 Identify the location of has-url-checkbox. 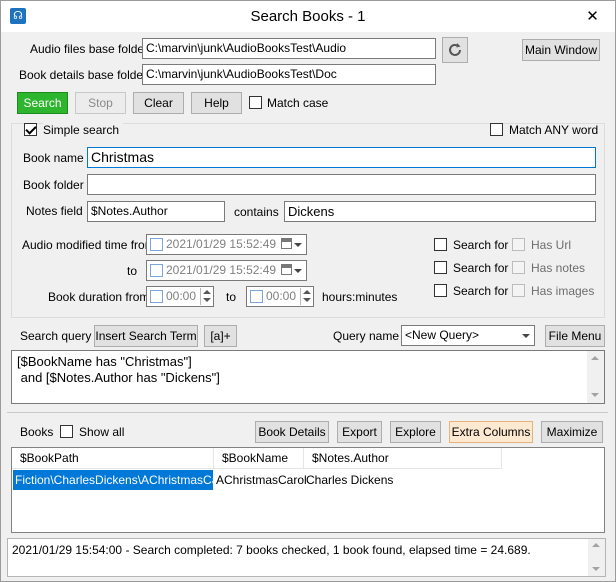
(518, 244).